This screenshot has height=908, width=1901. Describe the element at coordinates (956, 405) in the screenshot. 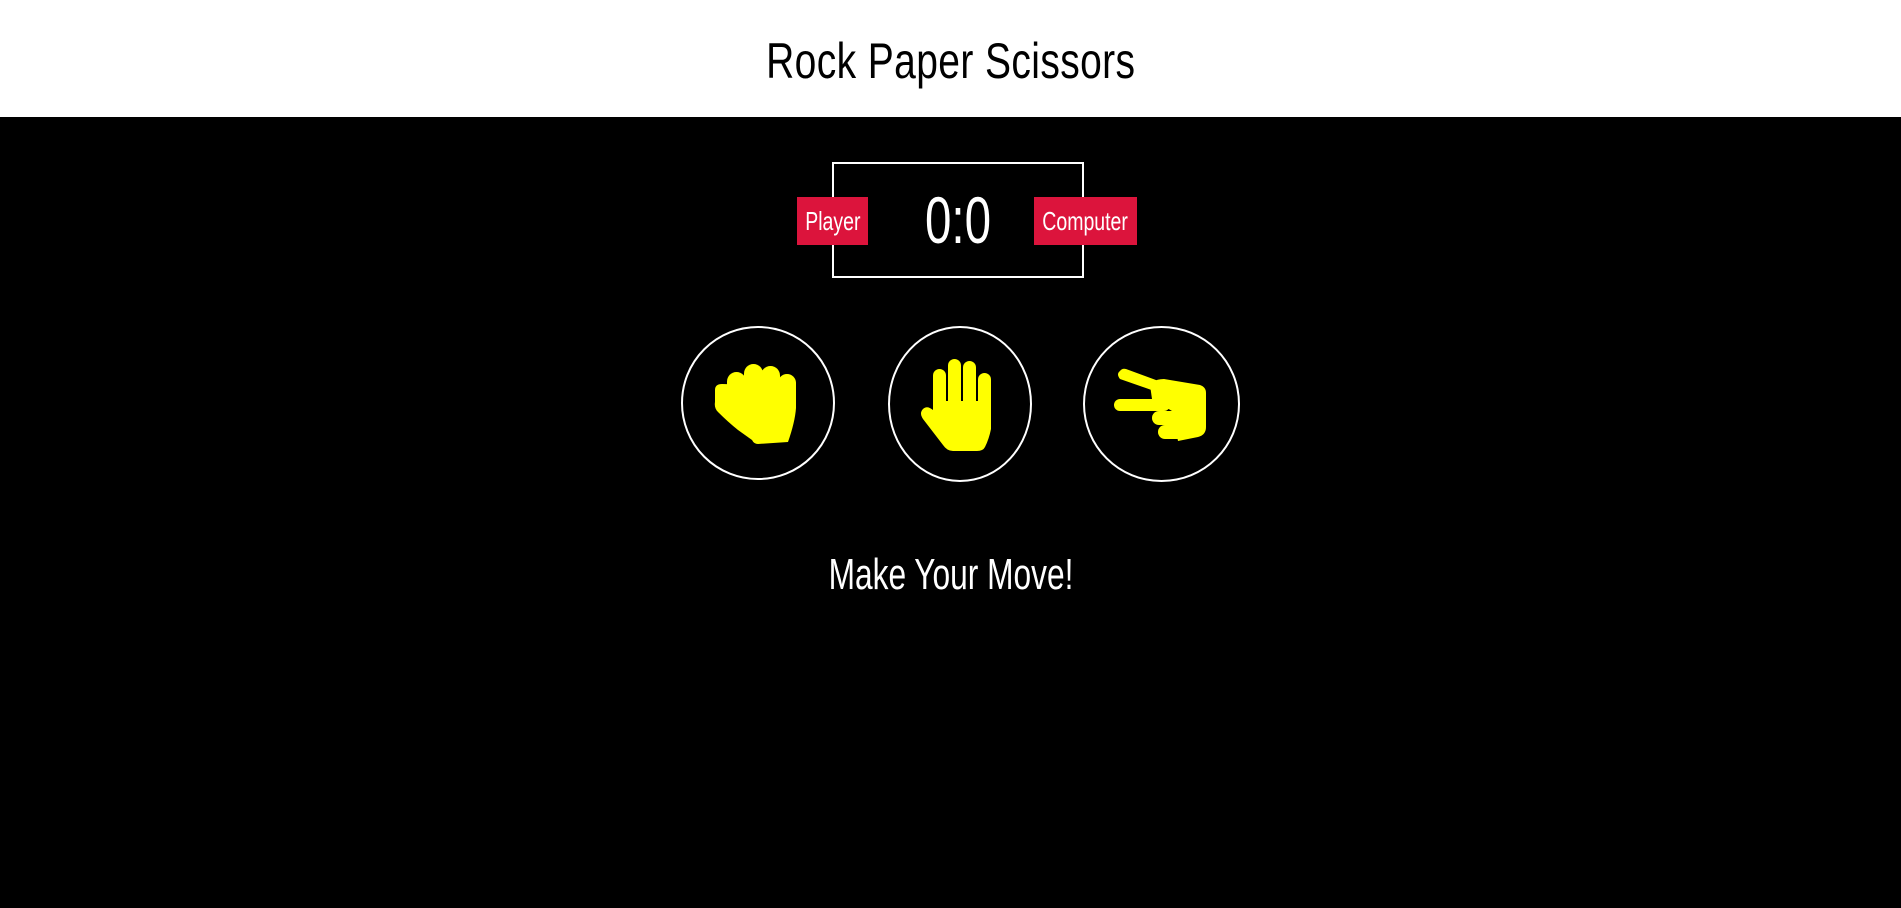

I see `hand-paper-icon` at that location.